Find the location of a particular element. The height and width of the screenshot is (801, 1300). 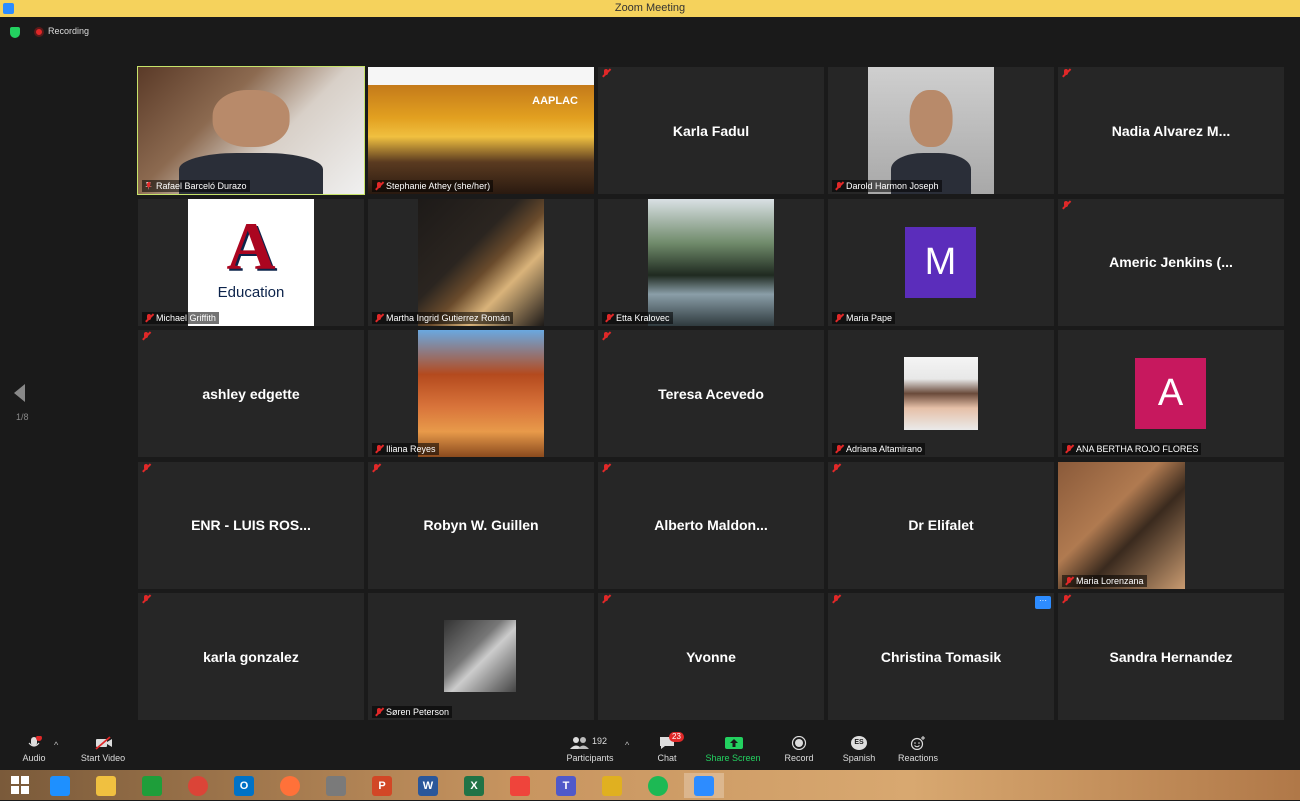

participant-tile: Adriana Altamirano is located at coordinates (941, 393).